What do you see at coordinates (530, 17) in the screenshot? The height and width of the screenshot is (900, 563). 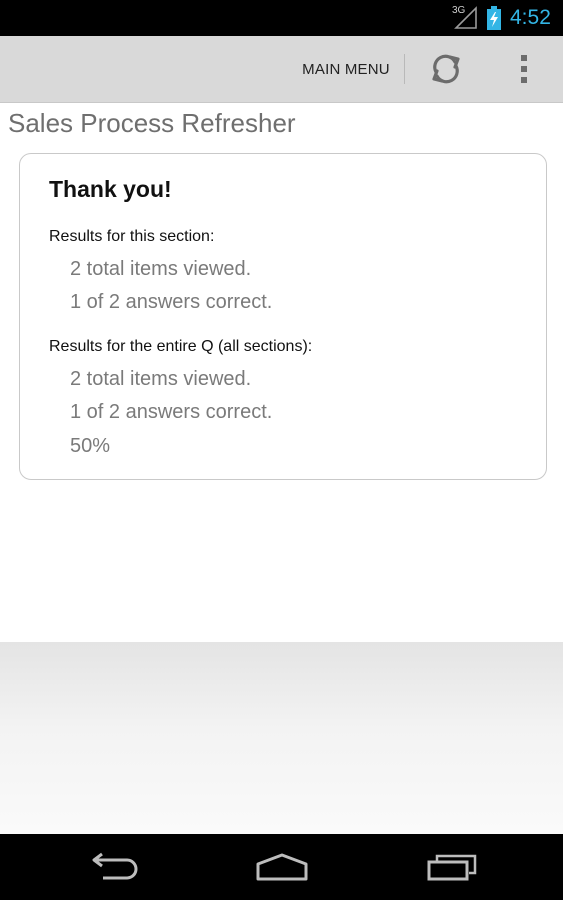 I see `status-clock: 4:52` at bounding box center [530, 17].